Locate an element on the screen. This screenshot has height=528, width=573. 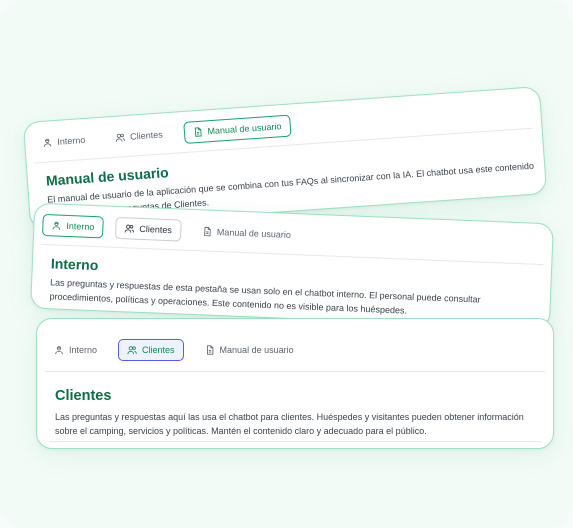
panel-title: Clientes is located at coordinates (83, 396).